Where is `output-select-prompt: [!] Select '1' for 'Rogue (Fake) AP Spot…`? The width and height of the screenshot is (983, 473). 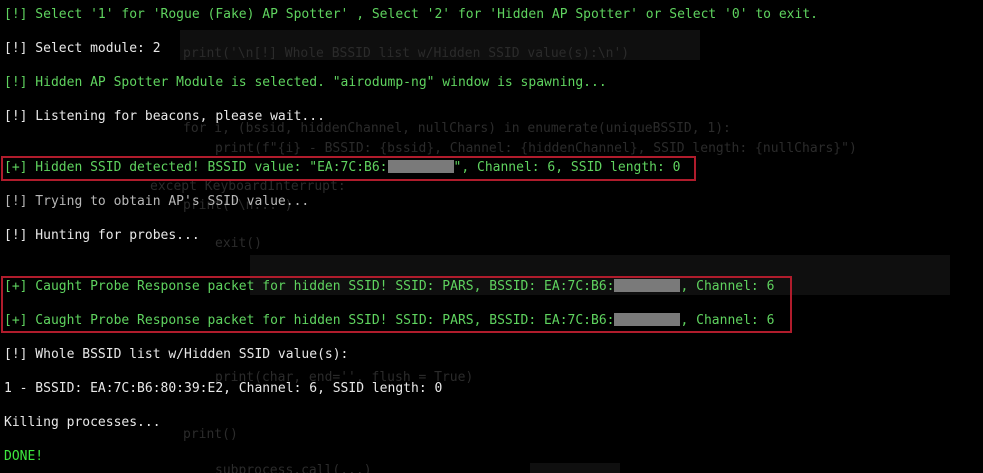
output-select-prompt: [!] Select '1' for 'Rogue (Fake) AP Spot… is located at coordinates (411, 14).